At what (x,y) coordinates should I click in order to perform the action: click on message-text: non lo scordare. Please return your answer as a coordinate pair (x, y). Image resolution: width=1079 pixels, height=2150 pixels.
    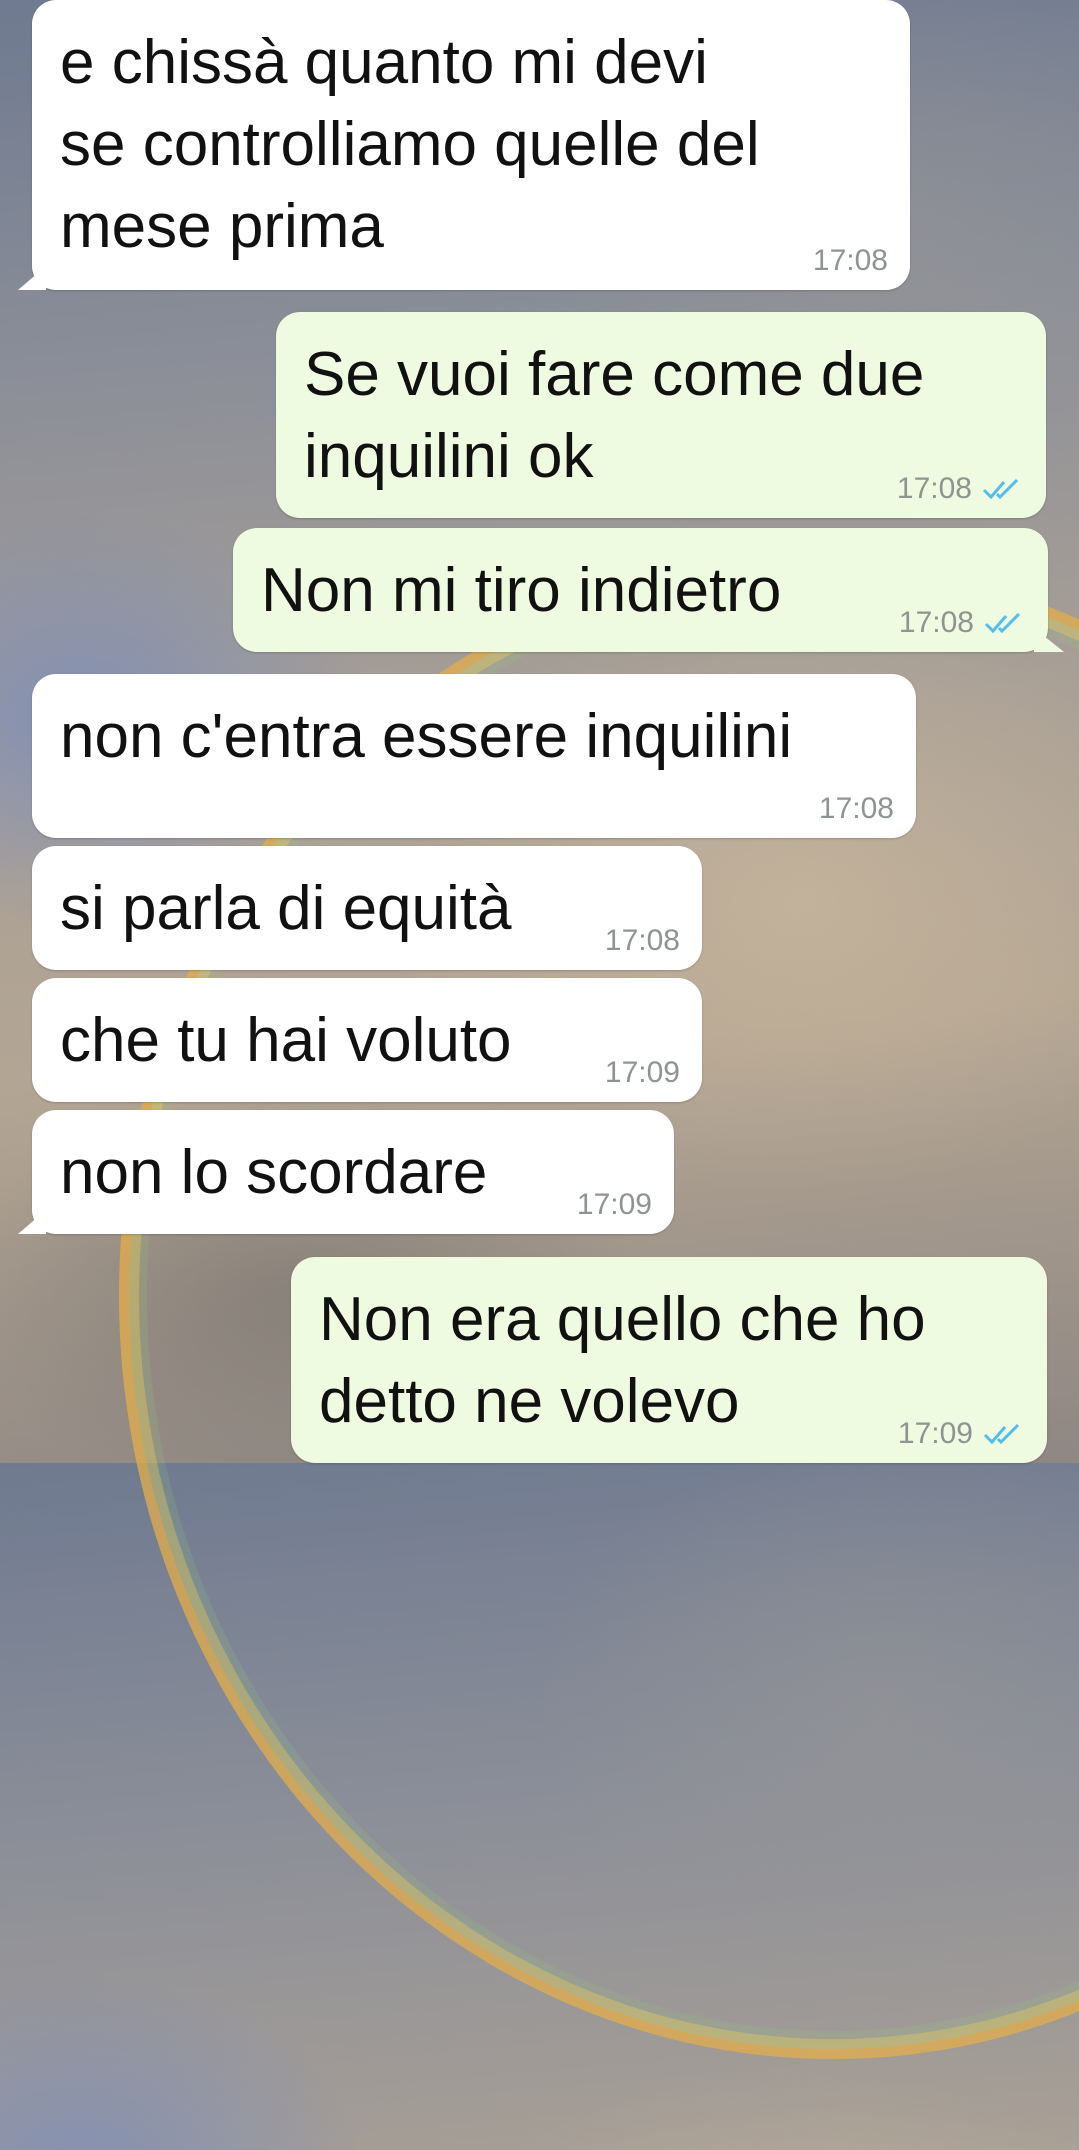
    Looking at the image, I should click on (274, 1172).